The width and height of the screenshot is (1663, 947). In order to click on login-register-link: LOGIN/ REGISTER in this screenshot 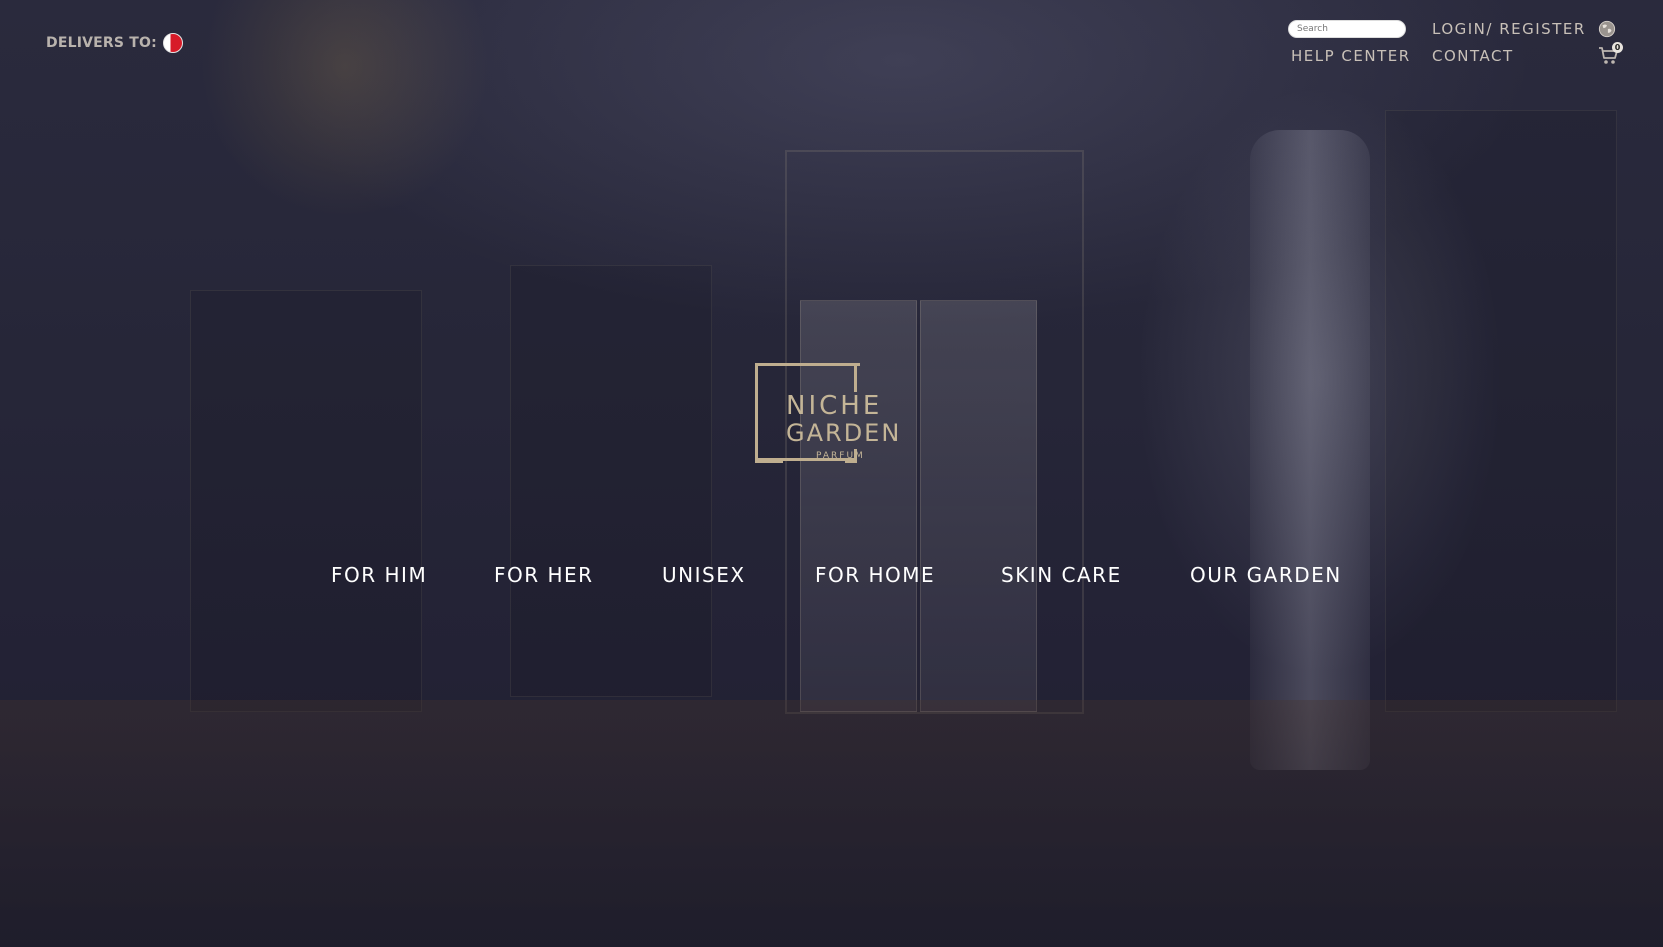, I will do `click(1509, 29)`.